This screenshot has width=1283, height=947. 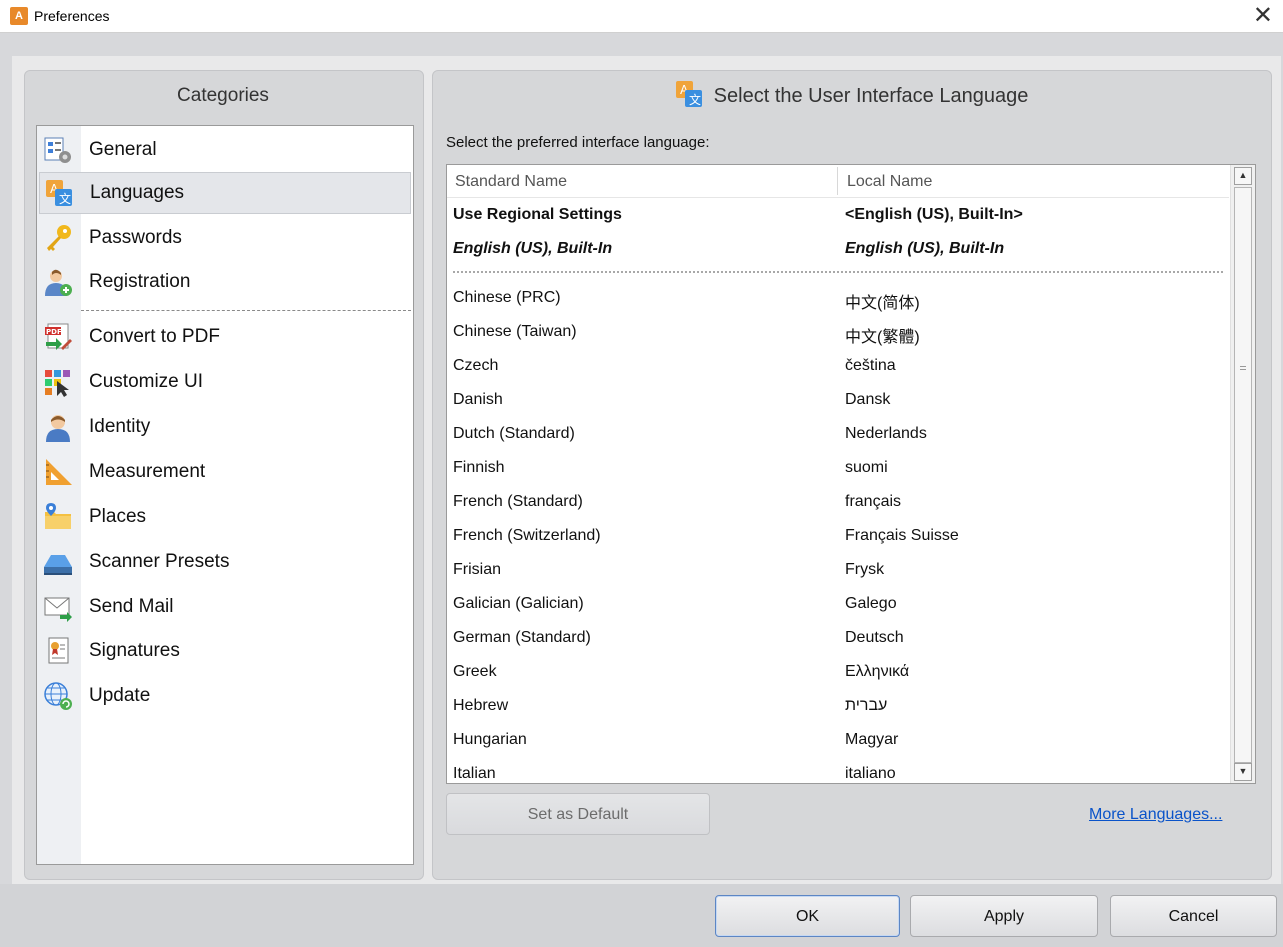 I want to click on category-scanner-presets: Scanner Presets, so click(x=225, y=562).